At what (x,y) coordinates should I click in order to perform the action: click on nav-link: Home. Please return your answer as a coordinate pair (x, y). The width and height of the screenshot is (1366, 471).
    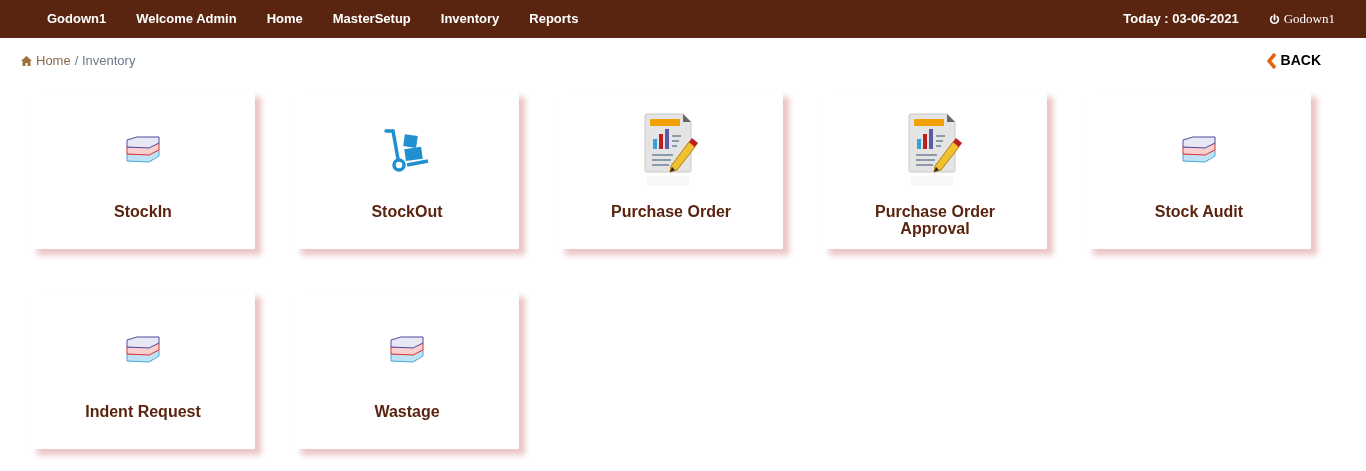
    Looking at the image, I should click on (284, 19).